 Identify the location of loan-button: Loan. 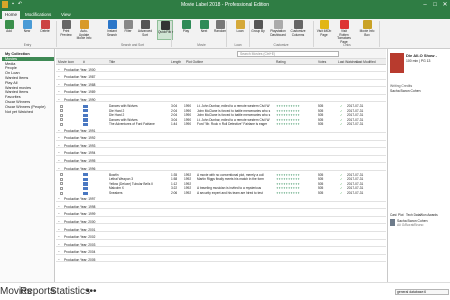
(240, 30).